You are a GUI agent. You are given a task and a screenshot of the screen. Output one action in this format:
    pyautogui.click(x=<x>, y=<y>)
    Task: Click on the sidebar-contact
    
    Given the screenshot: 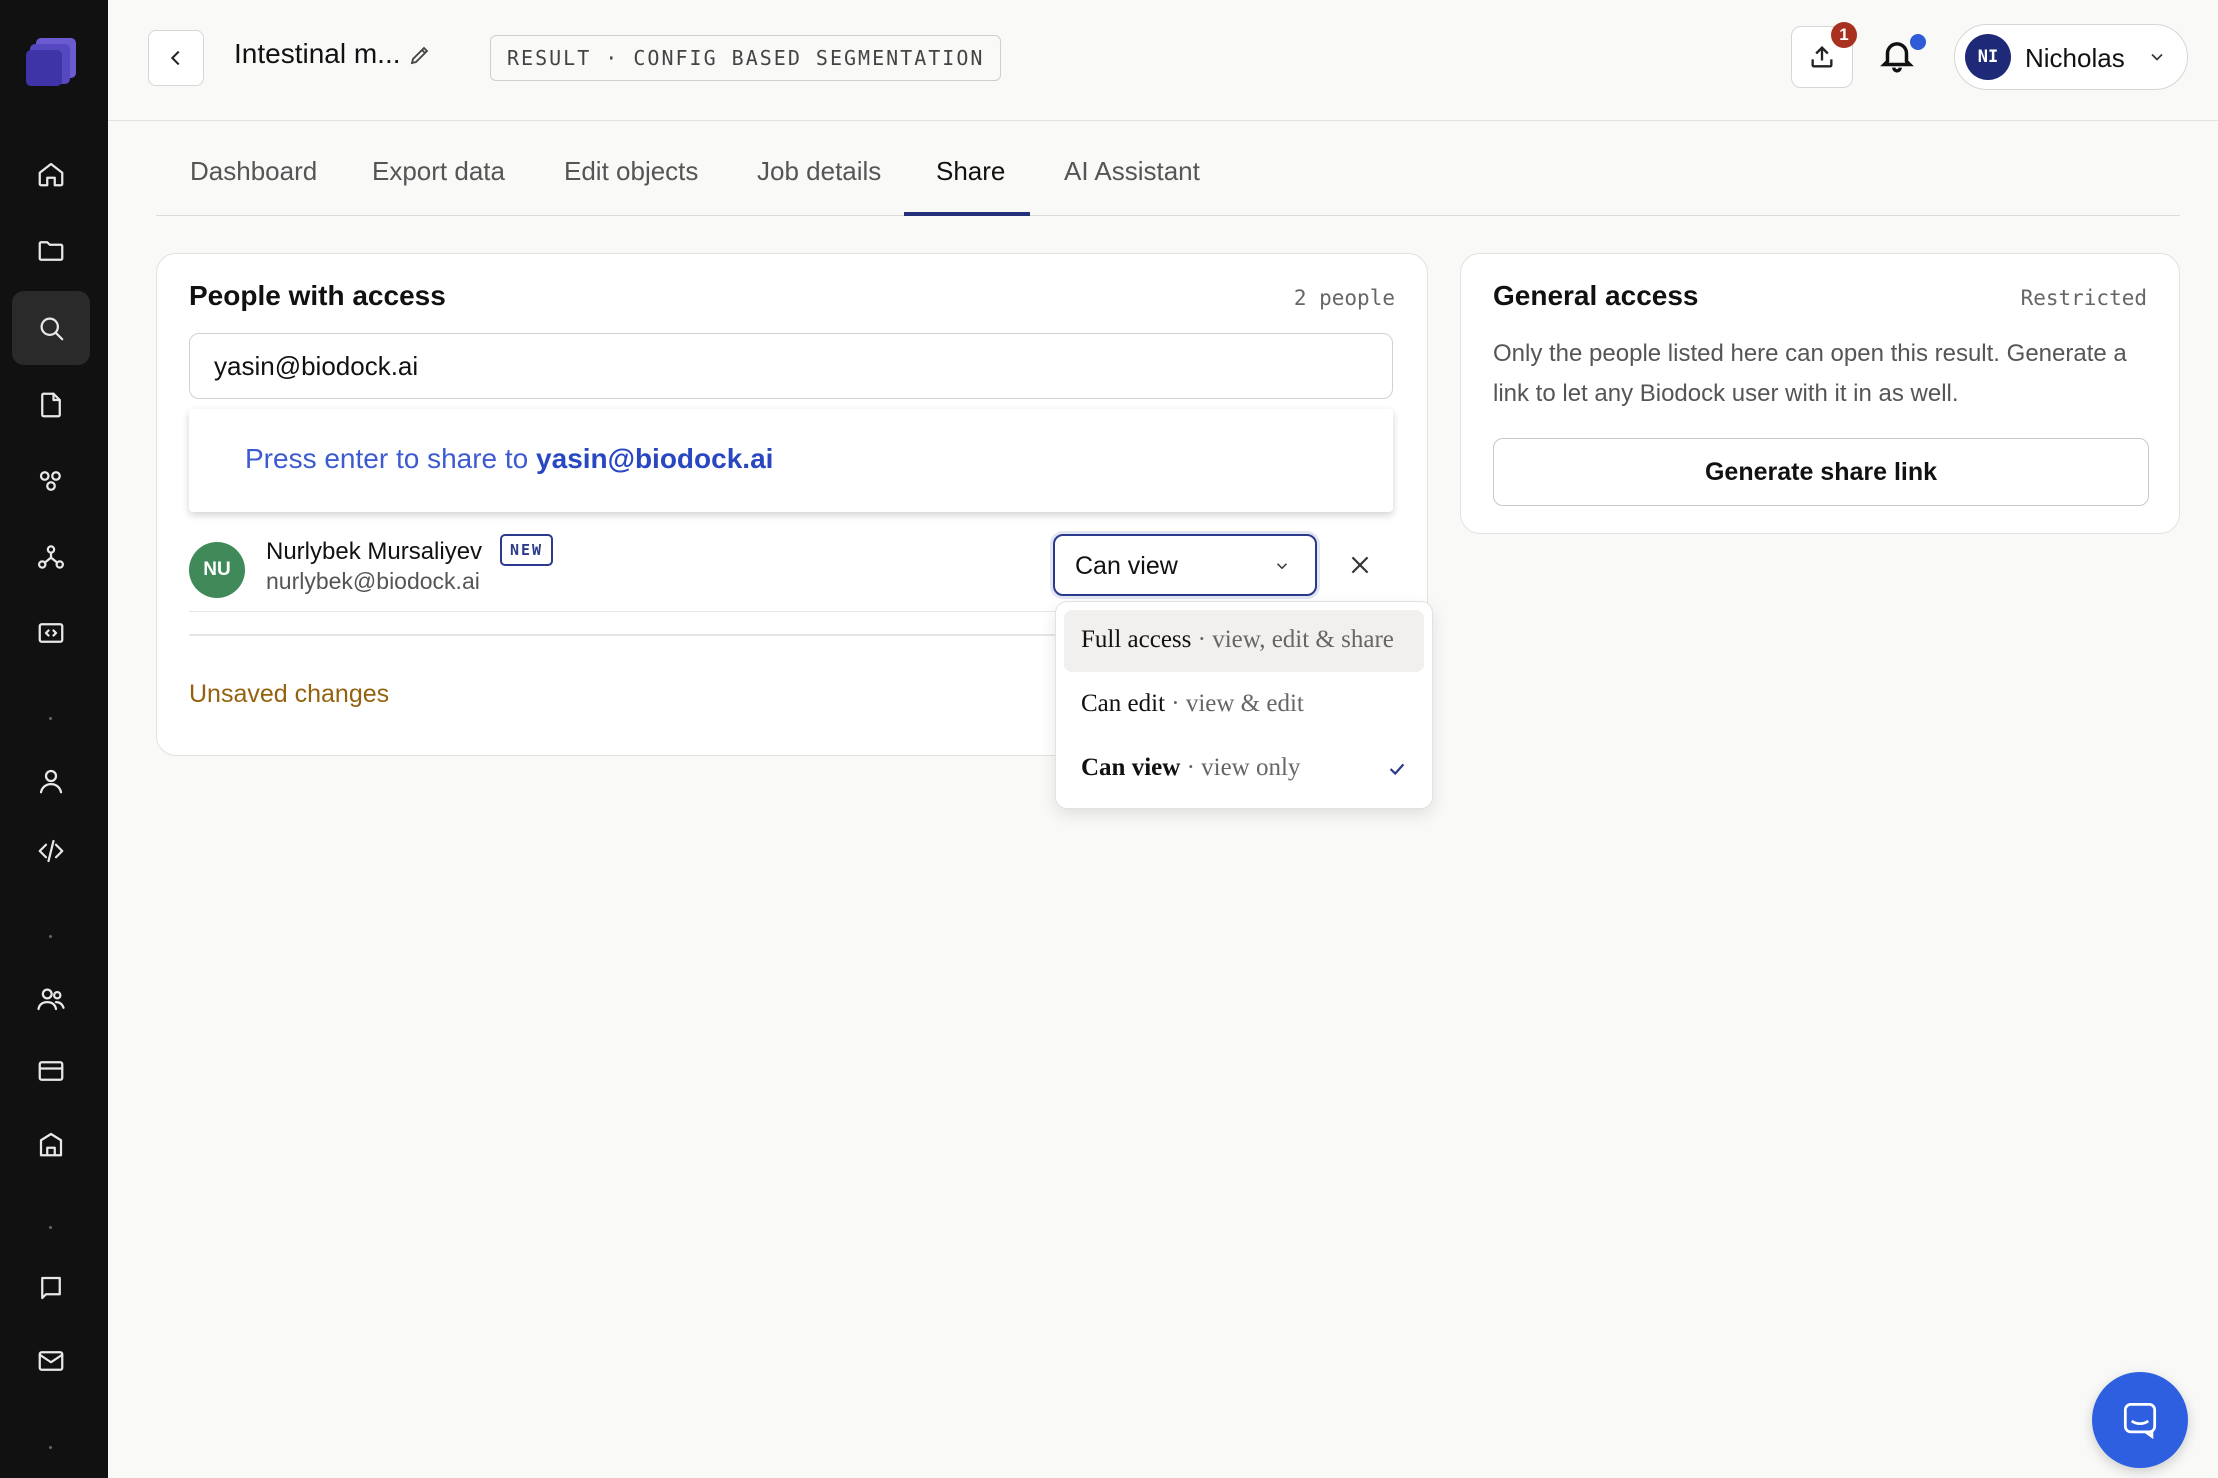 What is the action you would take?
    pyautogui.click(x=51, y=1361)
    